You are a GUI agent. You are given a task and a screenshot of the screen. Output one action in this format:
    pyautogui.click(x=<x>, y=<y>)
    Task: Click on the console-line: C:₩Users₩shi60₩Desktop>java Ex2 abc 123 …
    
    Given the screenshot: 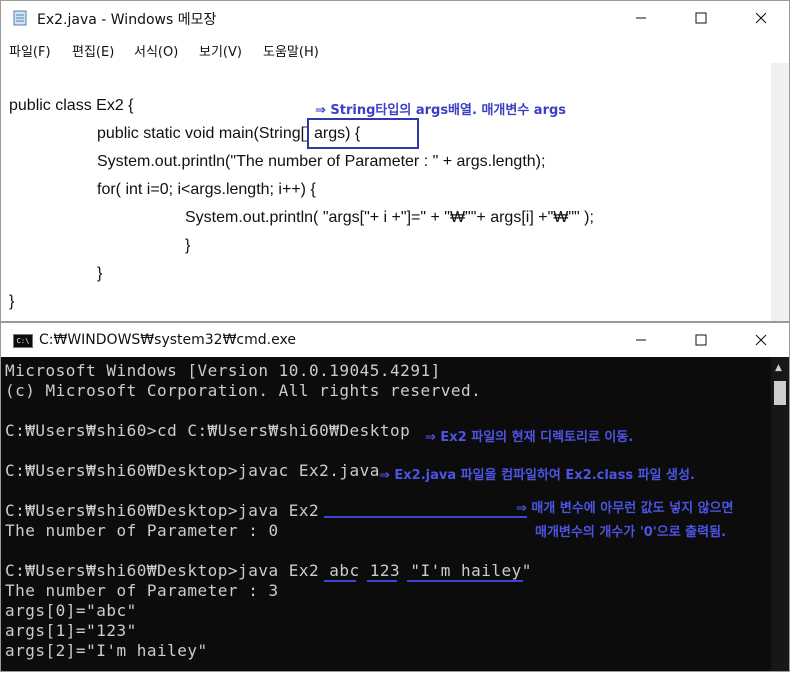 What is the action you would take?
    pyautogui.click(x=268, y=570)
    